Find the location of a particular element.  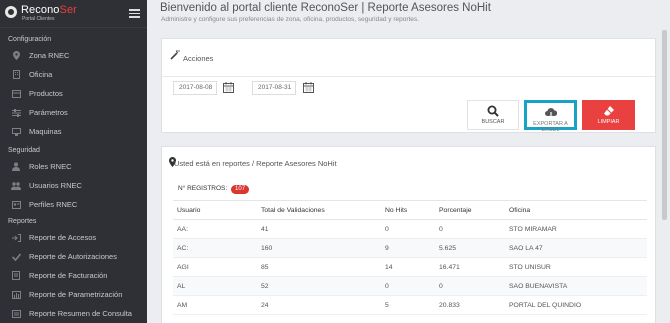

sidebar-item-reporte-resumen: Reporte Resumen de Consulta is located at coordinates (73, 313).